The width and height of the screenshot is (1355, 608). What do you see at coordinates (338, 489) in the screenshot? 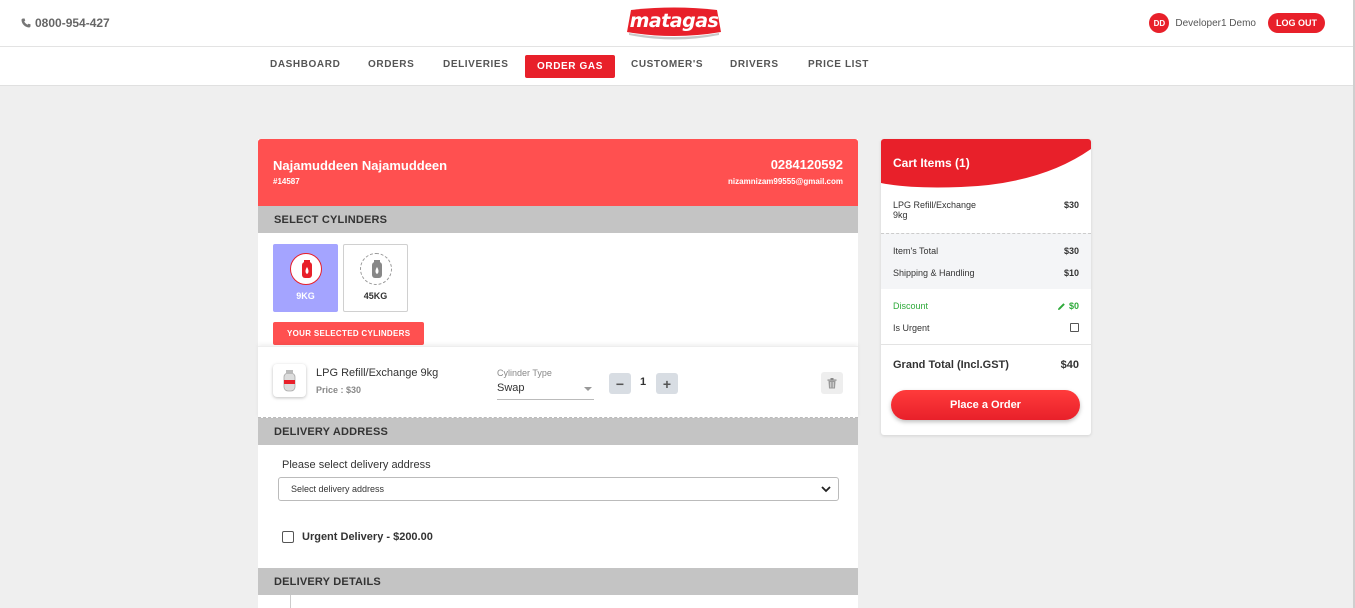
I see `address-select-value: Select delivery address` at bounding box center [338, 489].